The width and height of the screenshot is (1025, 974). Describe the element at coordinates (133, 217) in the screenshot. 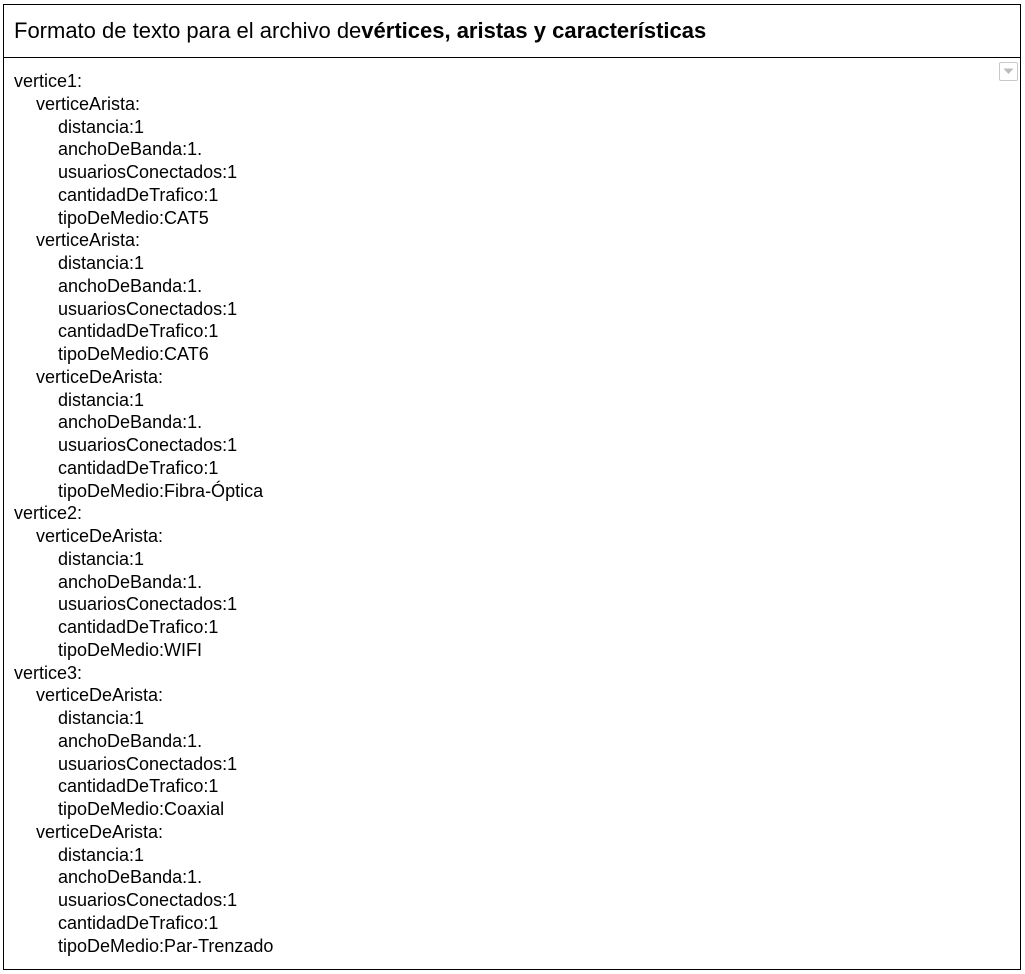

I see `property-line: tipoDeMedio:CAT5` at that location.